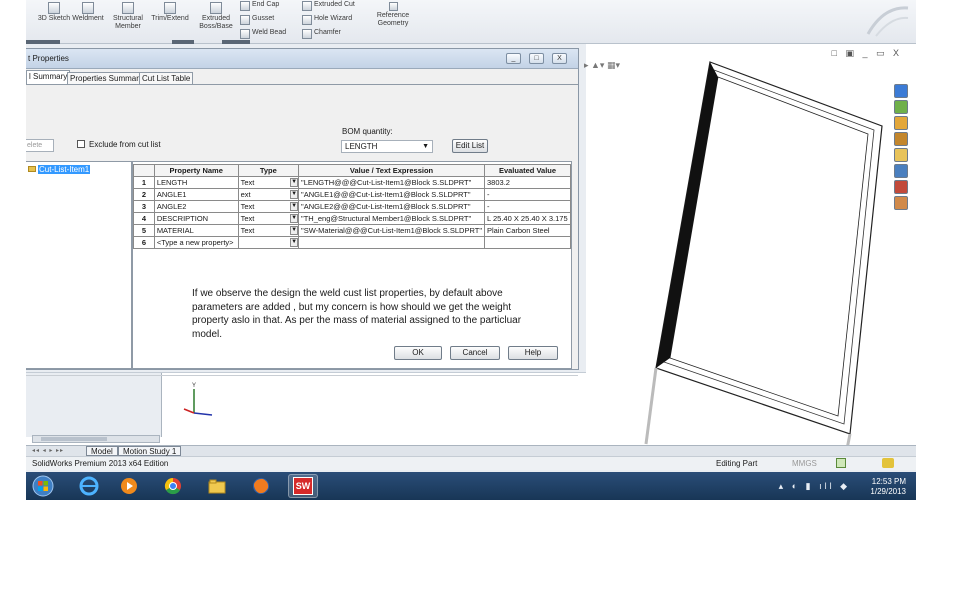 The width and height of the screenshot is (960, 600). What do you see at coordinates (89, 486) in the screenshot?
I see `taskbar-ie` at bounding box center [89, 486].